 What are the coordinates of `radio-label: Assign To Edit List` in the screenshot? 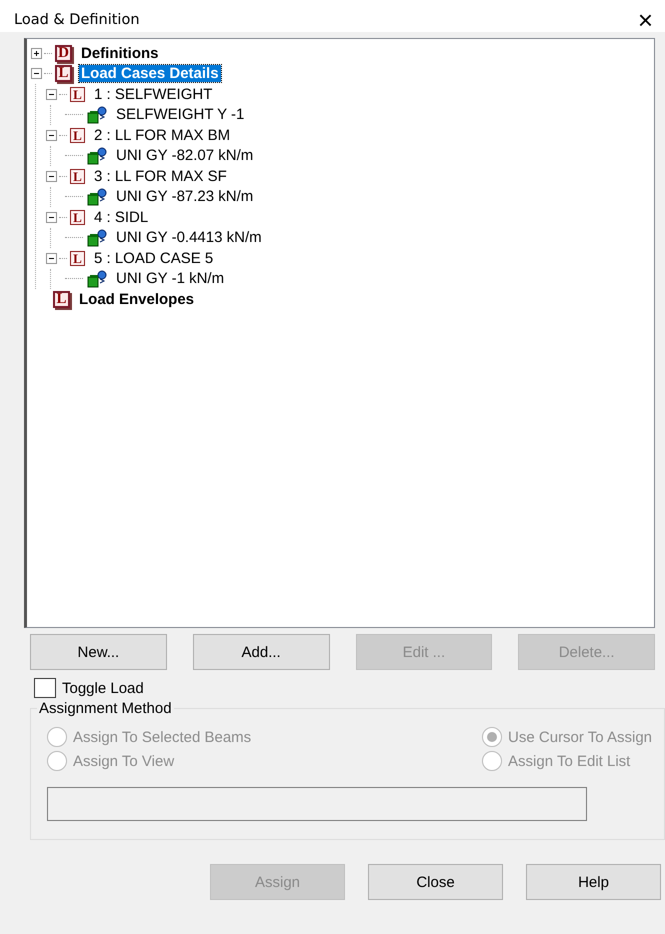 It's located at (569, 761).